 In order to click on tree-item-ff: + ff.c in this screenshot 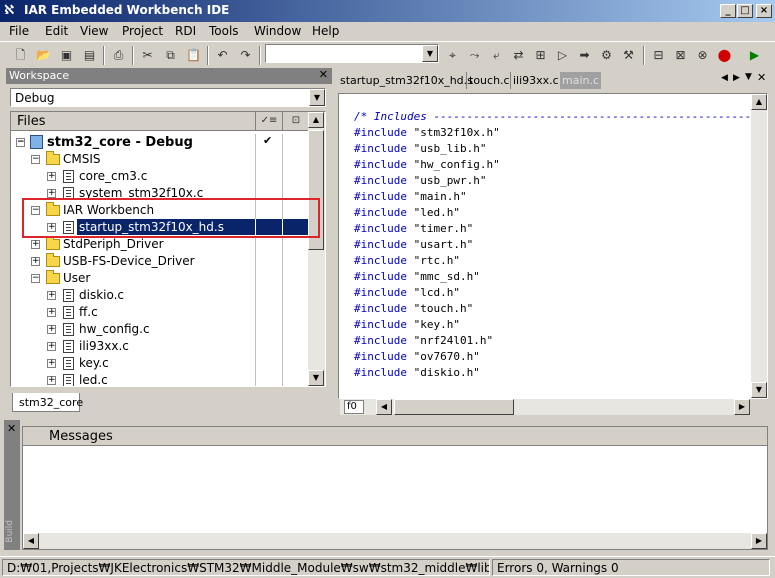, I will do `click(160, 312)`.